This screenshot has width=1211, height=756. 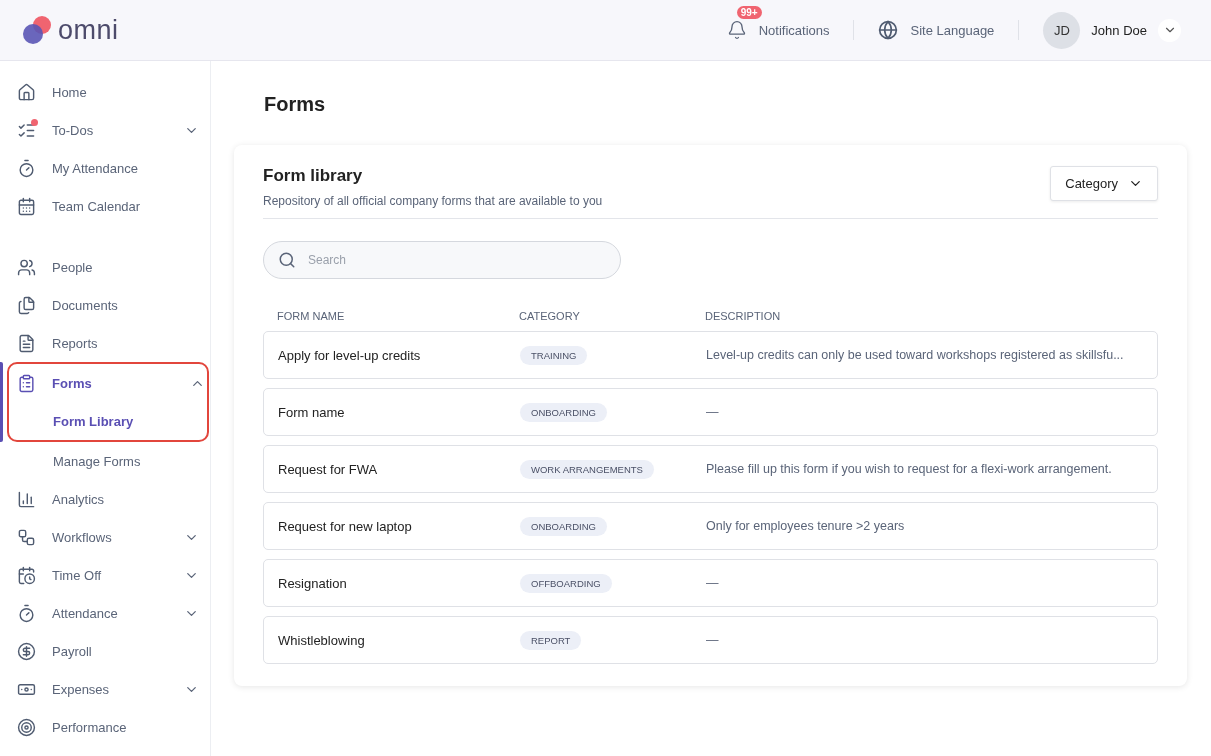 What do you see at coordinates (26, 343) in the screenshot?
I see `document-icon` at bounding box center [26, 343].